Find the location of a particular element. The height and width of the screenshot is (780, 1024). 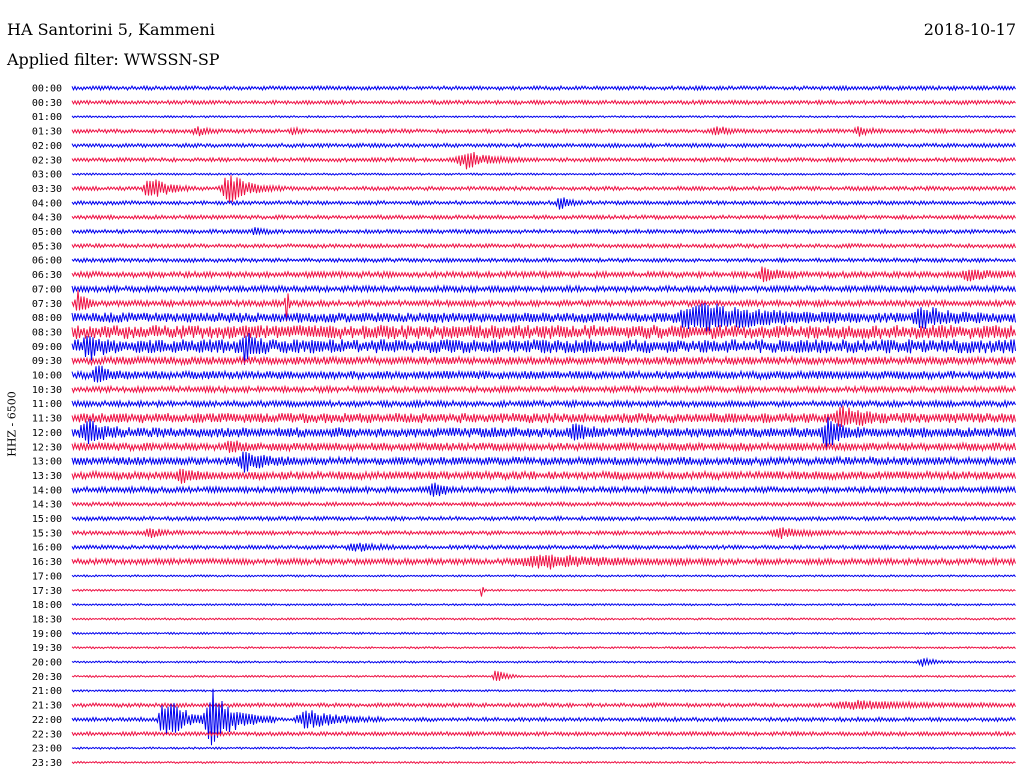

row-time-label: 16:00 is located at coordinates (47, 548).